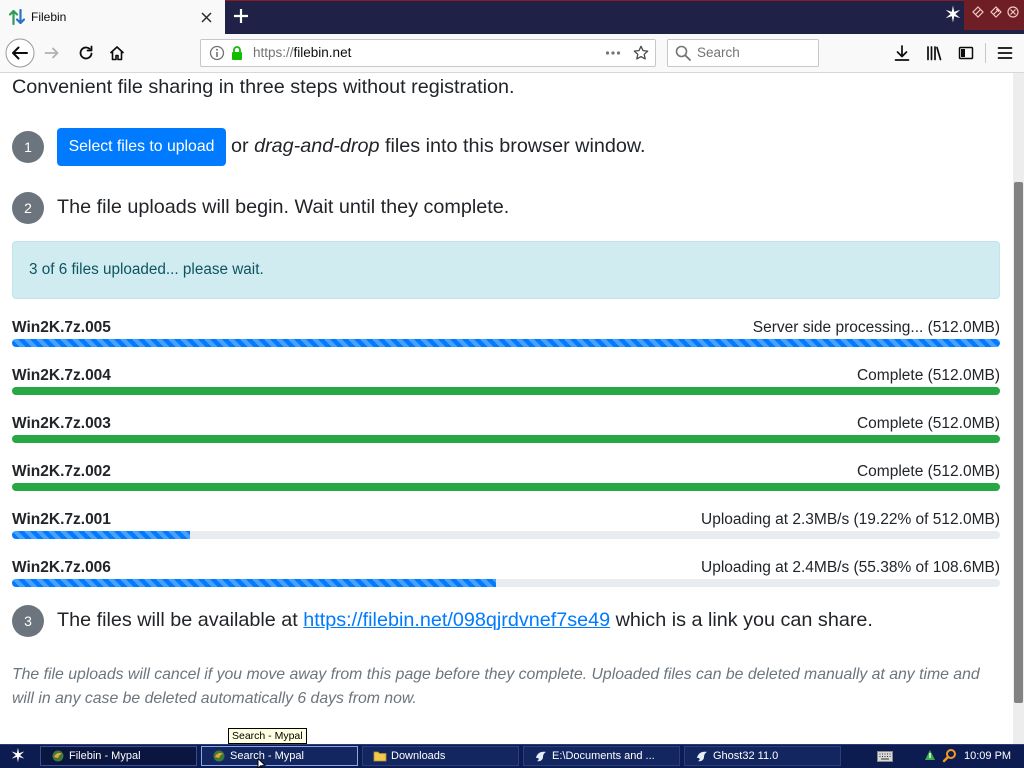 The image size is (1024, 768). What do you see at coordinates (20, 53) in the screenshot?
I see `back-button` at bounding box center [20, 53].